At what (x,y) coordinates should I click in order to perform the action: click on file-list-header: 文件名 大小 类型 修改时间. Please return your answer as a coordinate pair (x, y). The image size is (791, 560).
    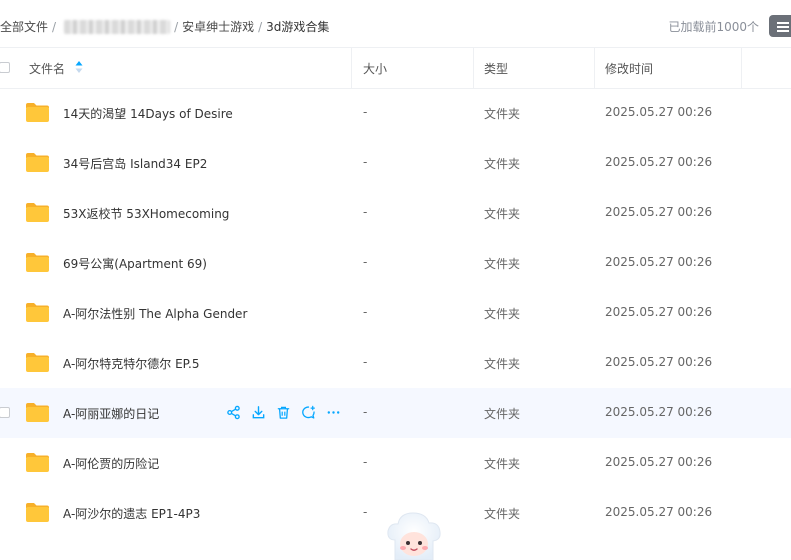
    Looking at the image, I should click on (395, 68).